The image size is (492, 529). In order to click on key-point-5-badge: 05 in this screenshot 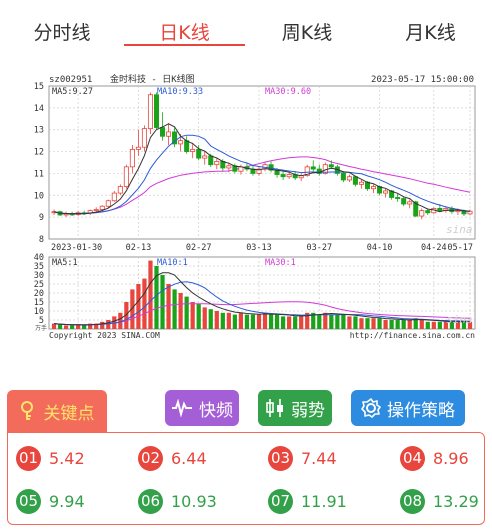, I will do `click(28, 501)`.